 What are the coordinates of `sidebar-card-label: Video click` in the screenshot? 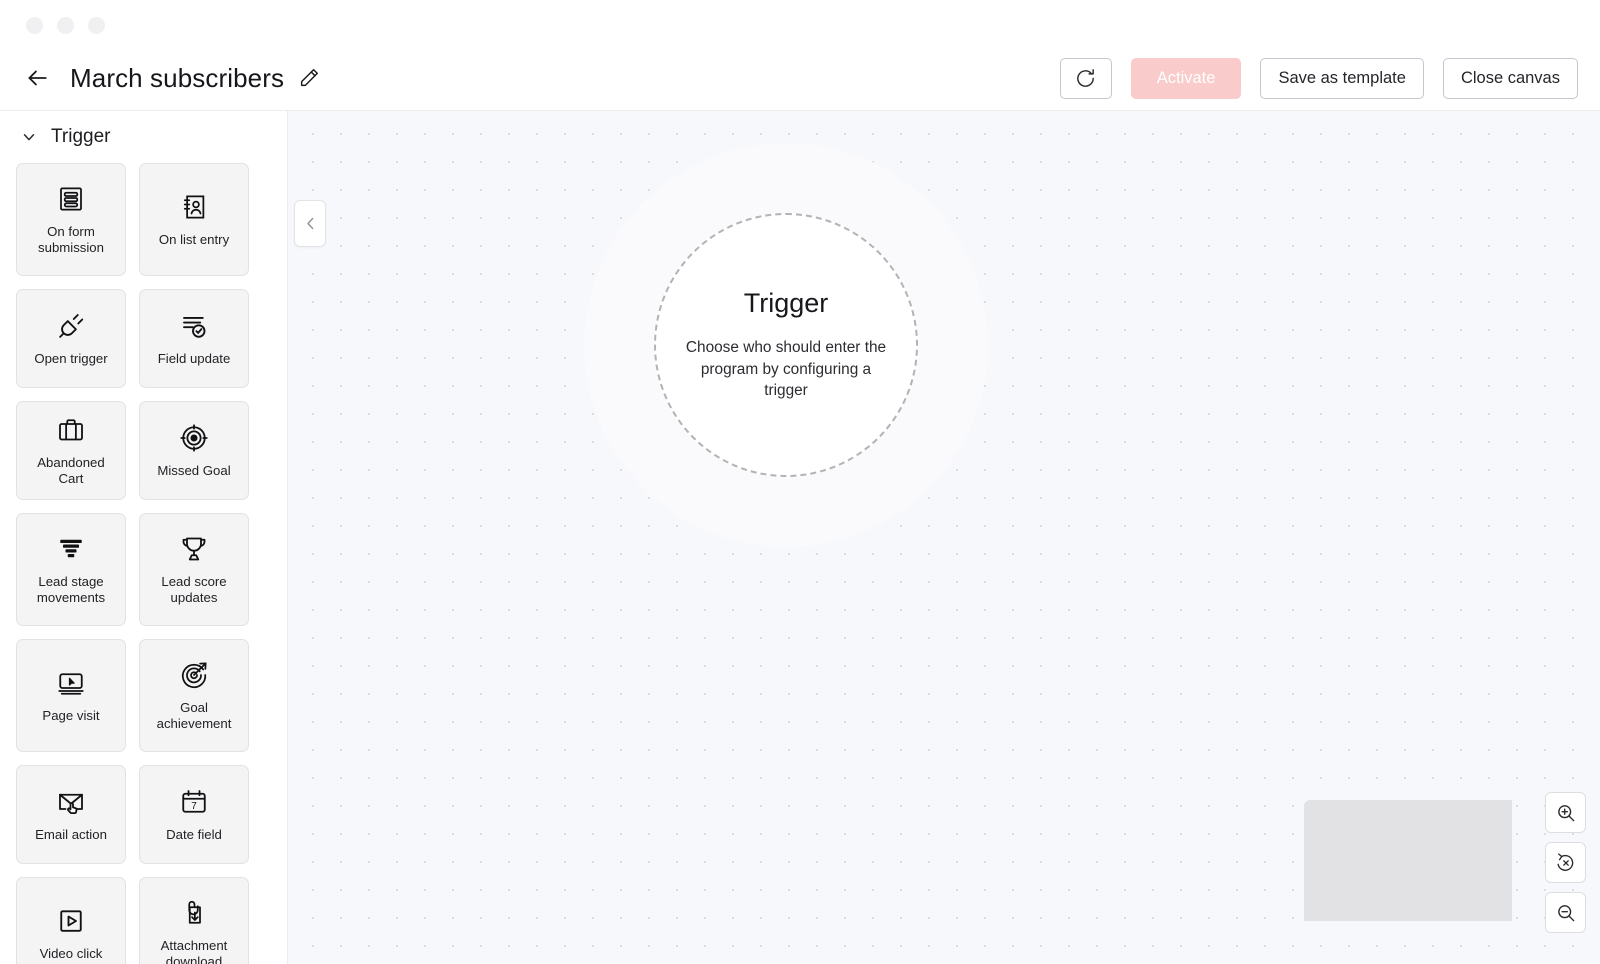 It's located at (71, 953).